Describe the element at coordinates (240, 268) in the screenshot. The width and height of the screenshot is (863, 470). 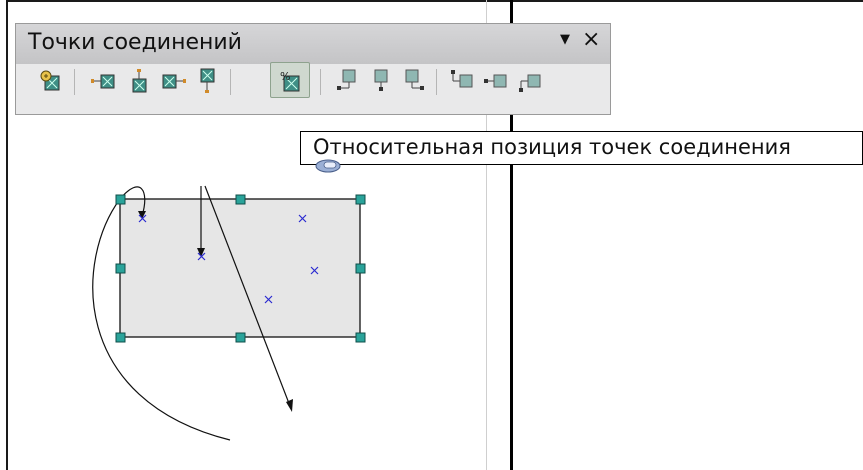
I see `rectangle-shape` at that location.